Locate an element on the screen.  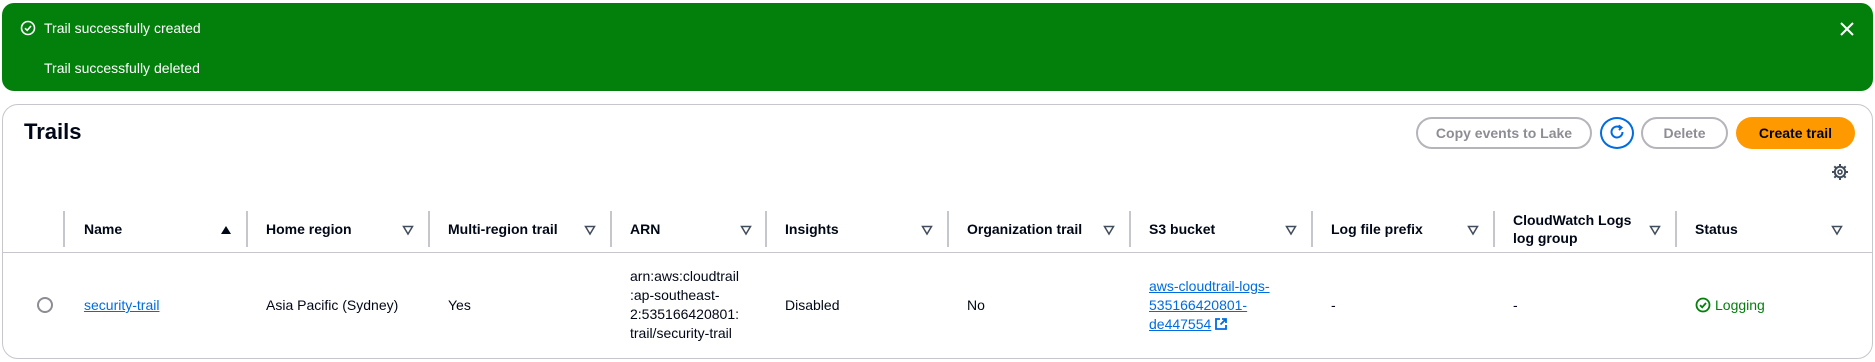
refresh-button is located at coordinates (1617, 133).